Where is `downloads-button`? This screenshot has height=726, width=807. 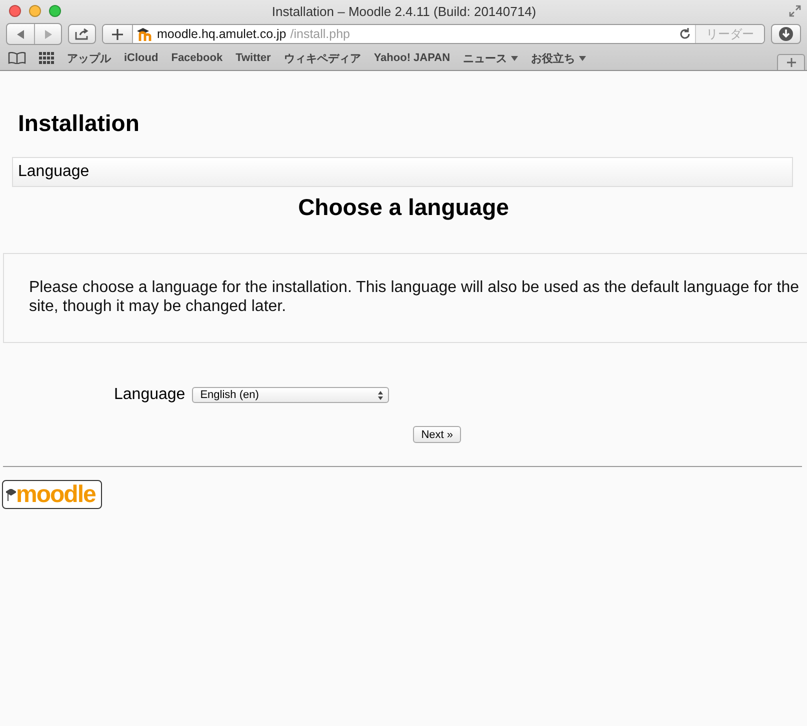
downloads-button is located at coordinates (786, 34).